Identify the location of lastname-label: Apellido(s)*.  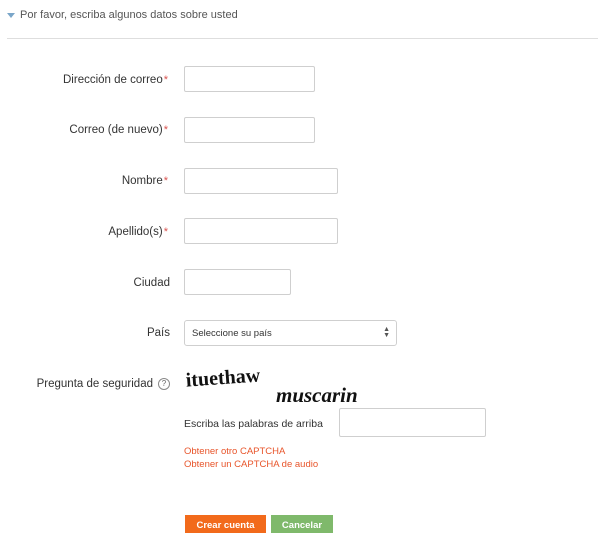
(138, 232).